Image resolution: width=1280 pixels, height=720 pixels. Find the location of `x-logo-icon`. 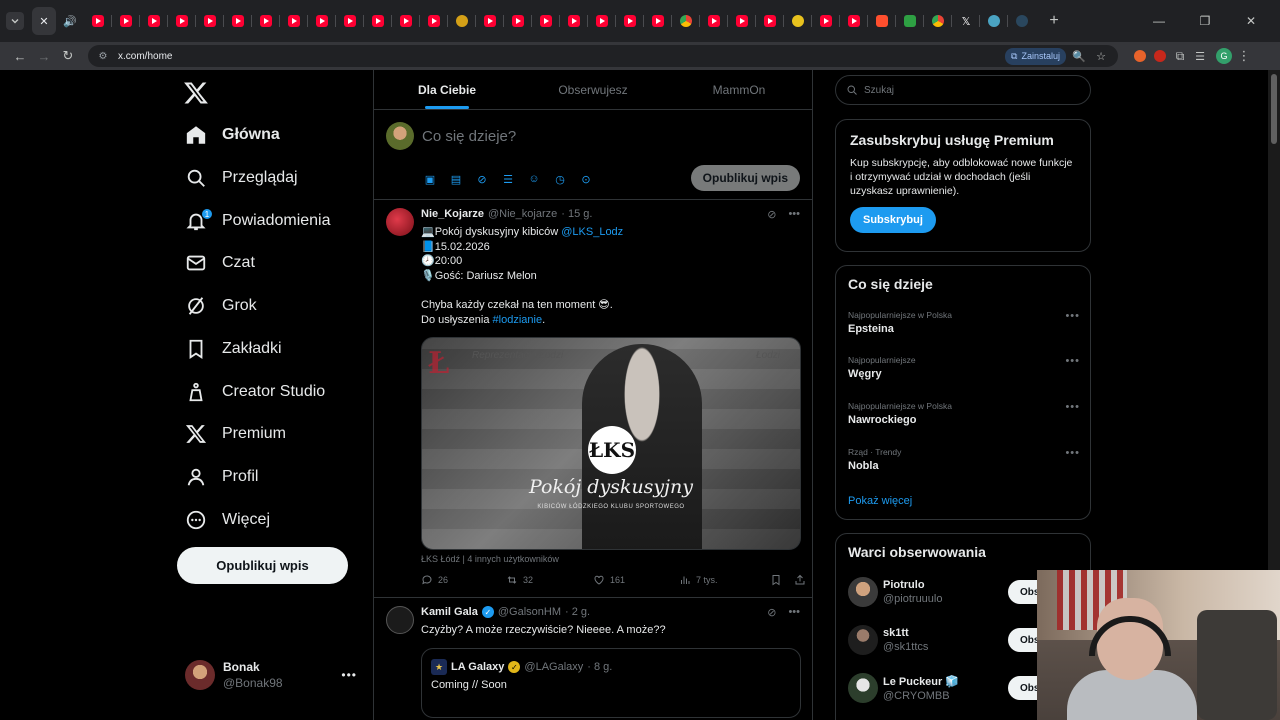

x-logo-icon is located at coordinates (196, 93).